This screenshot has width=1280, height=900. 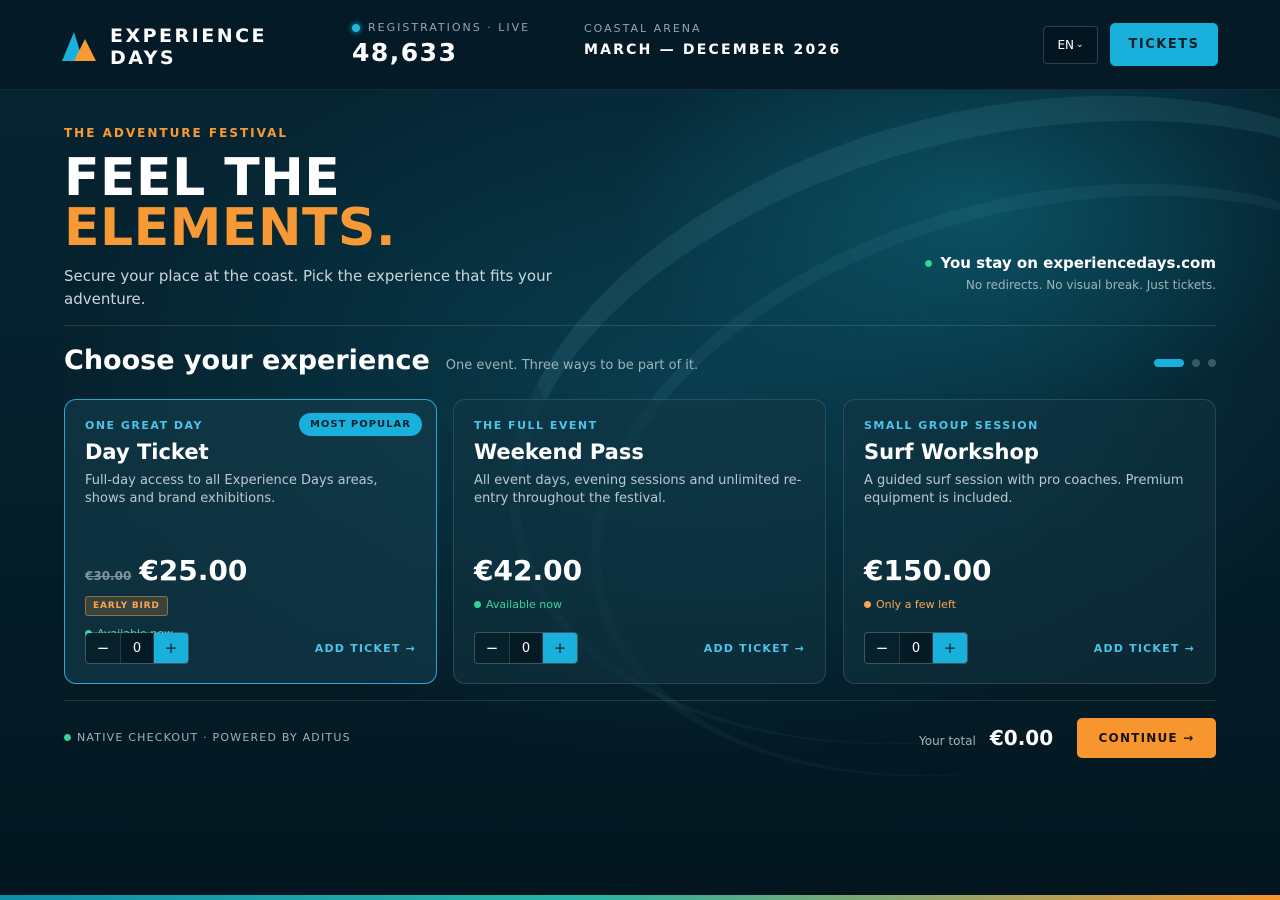 I want to click on venue-label: COASTAL ARENA, so click(x=643, y=28).